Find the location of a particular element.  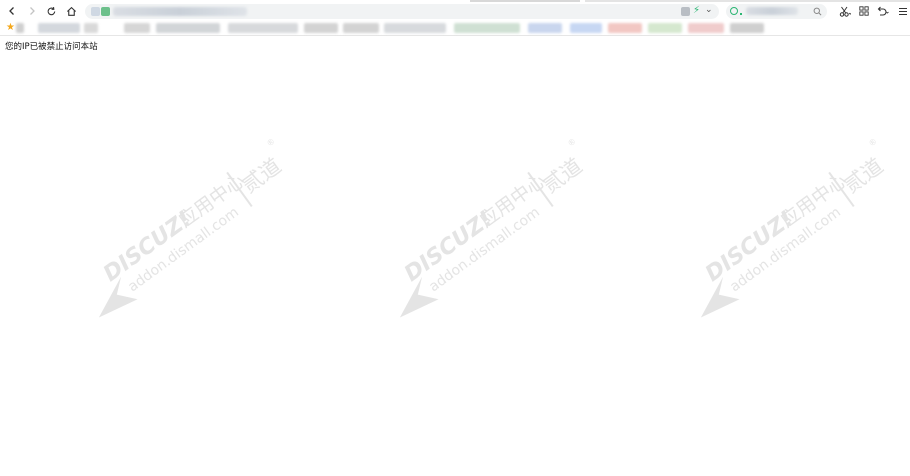

chevron-left-icon is located at coordinates (11, 11).